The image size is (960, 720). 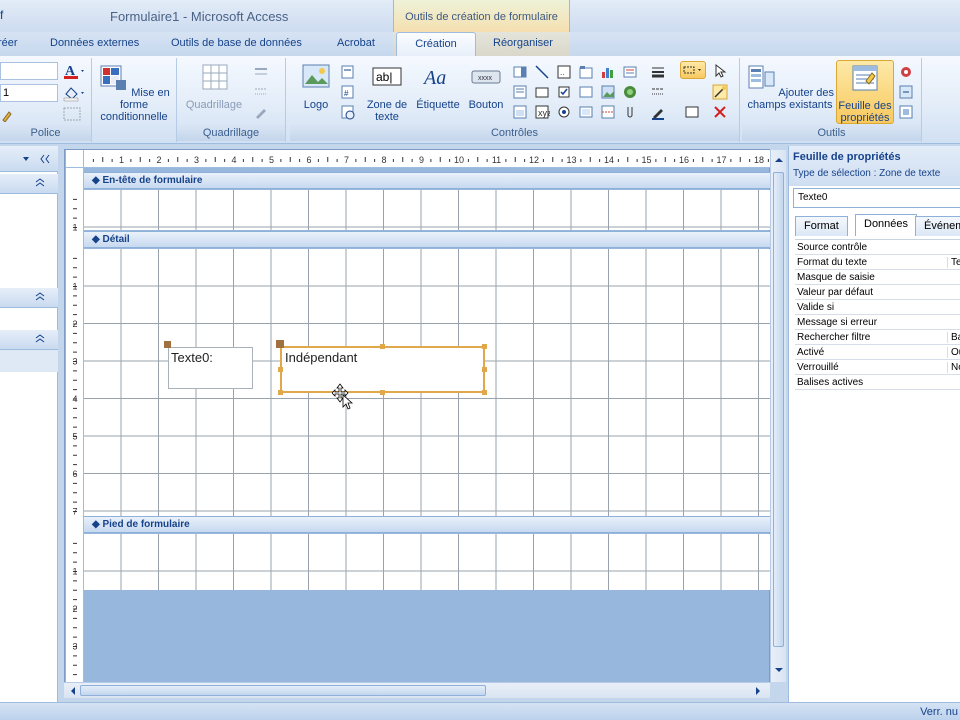 What do you see at coordinates (542, 72) in the screenshot?
I see `line-icon` at bounding box center [542, 72].